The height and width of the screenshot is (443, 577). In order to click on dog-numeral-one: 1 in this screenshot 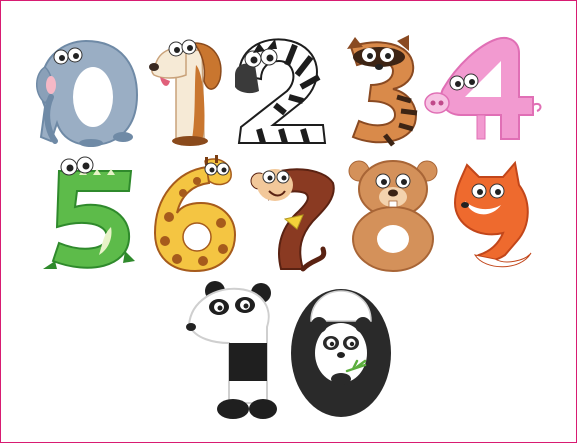, I will do `click(186, 91)`.